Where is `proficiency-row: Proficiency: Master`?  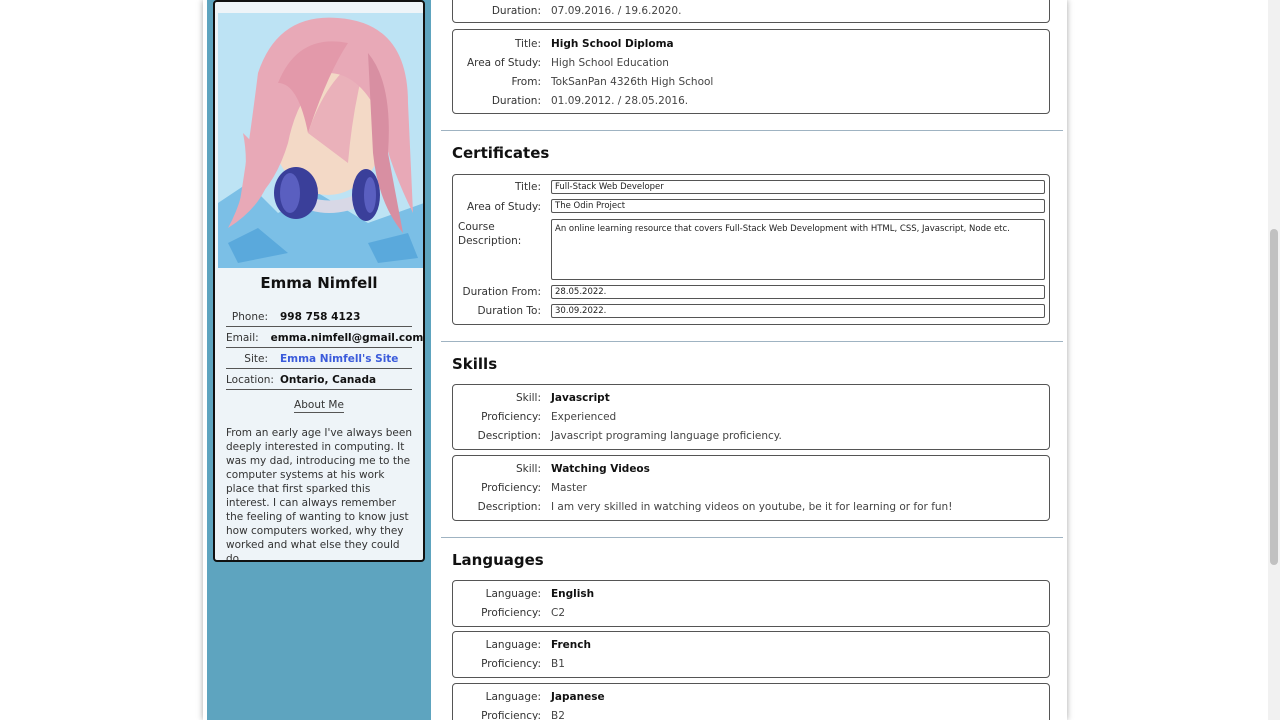
proficiency-row: Proficiency: Master is located at coordinates (751, 488).